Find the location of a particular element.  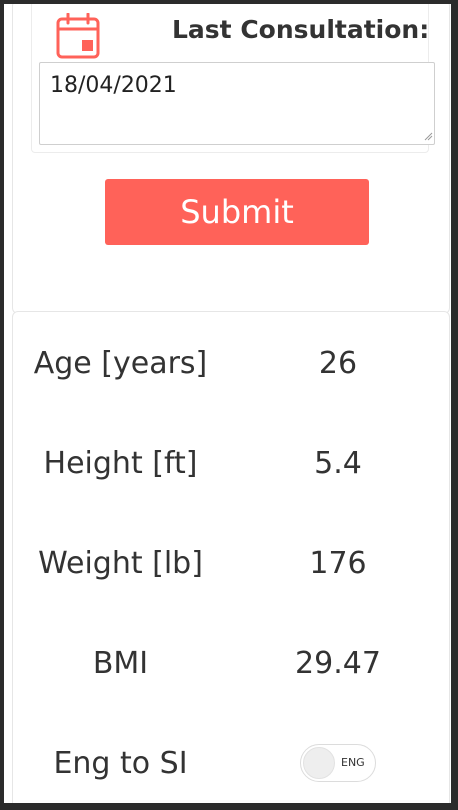

calendar-icon is located at coordinates (78, 36).